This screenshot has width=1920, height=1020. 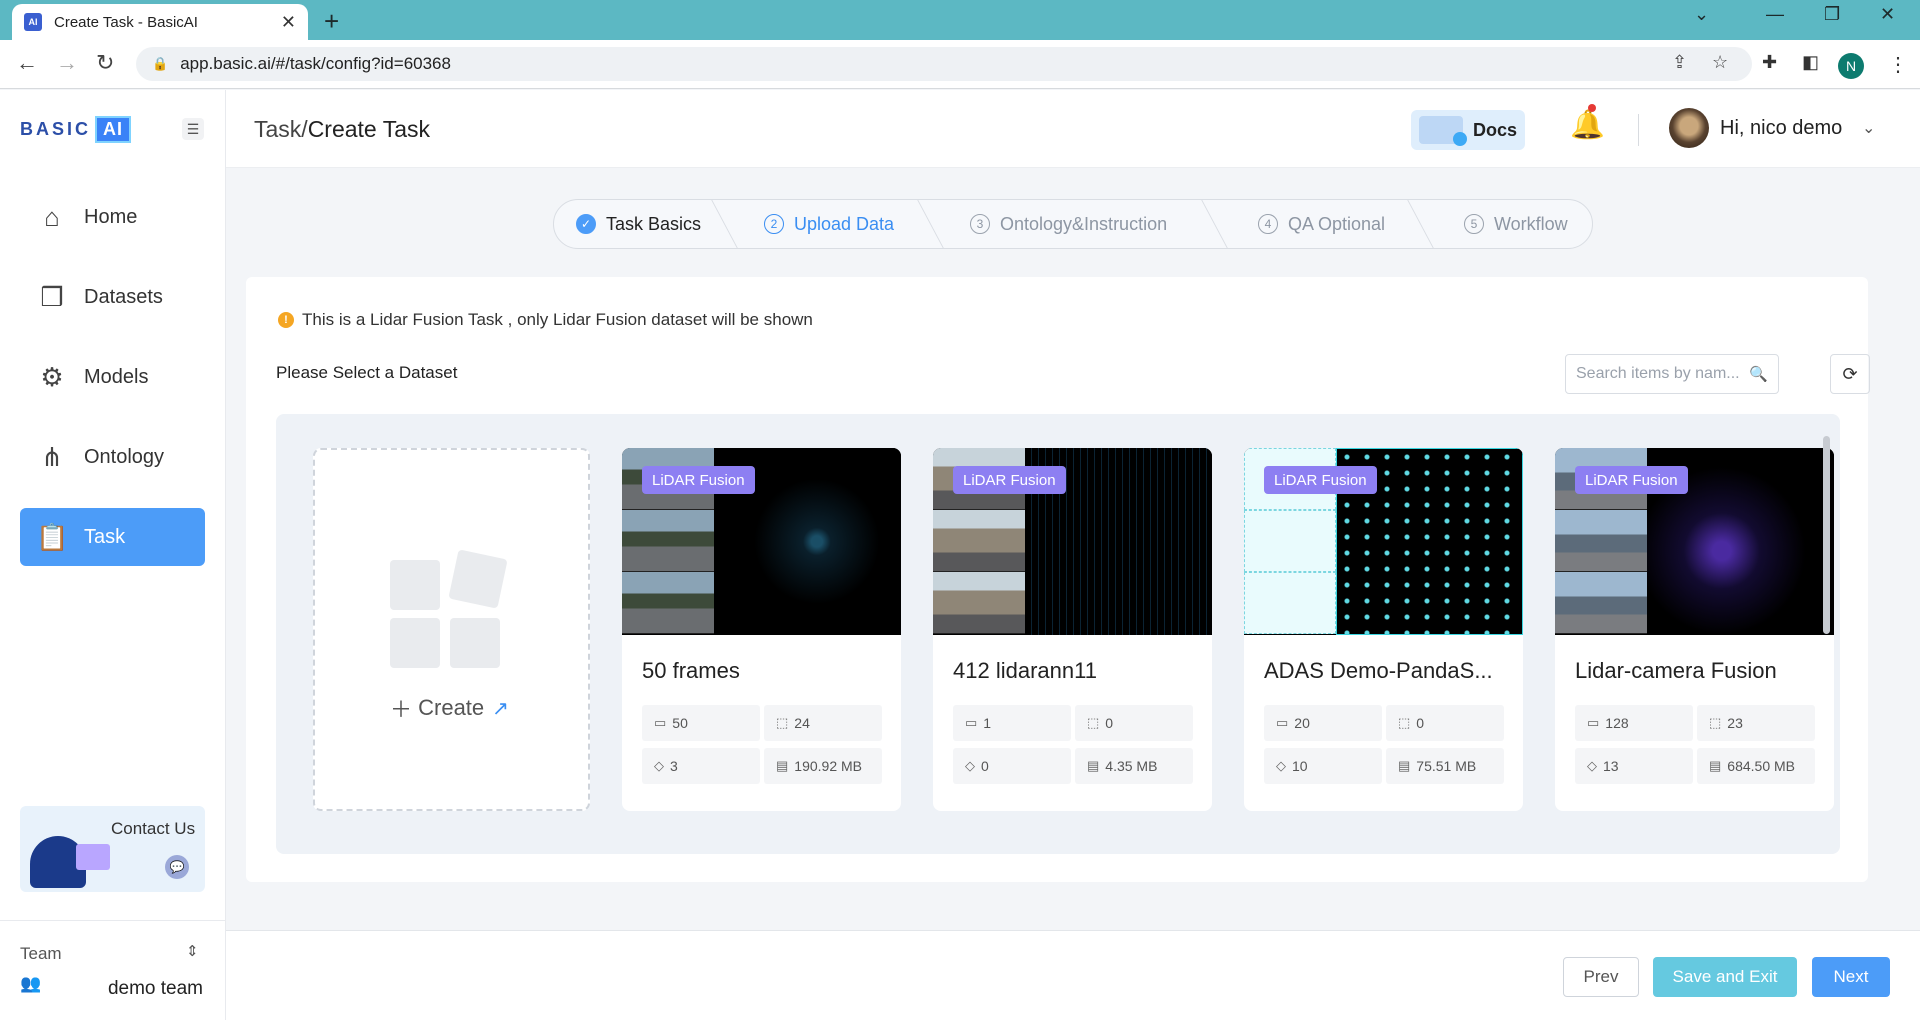 I want to click on share-icon: ⇪, so click(x=1679, y=62).